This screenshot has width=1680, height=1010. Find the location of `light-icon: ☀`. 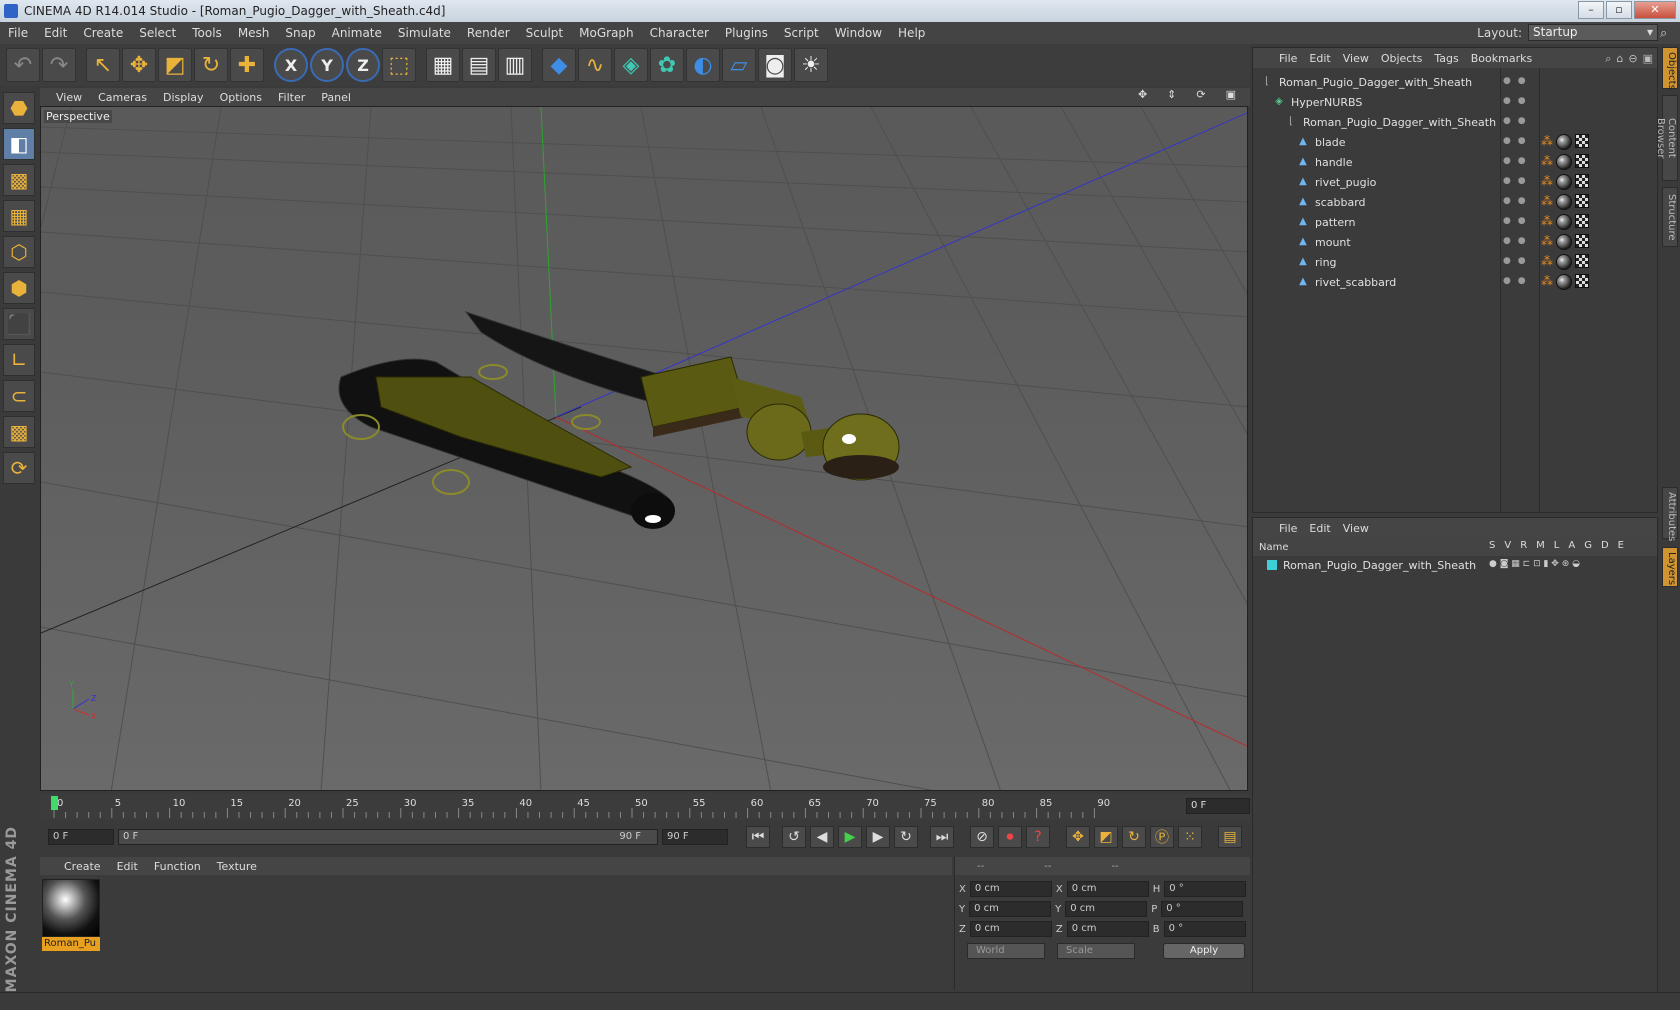

light-icon: ☀ is located at coordinates (811, 65).